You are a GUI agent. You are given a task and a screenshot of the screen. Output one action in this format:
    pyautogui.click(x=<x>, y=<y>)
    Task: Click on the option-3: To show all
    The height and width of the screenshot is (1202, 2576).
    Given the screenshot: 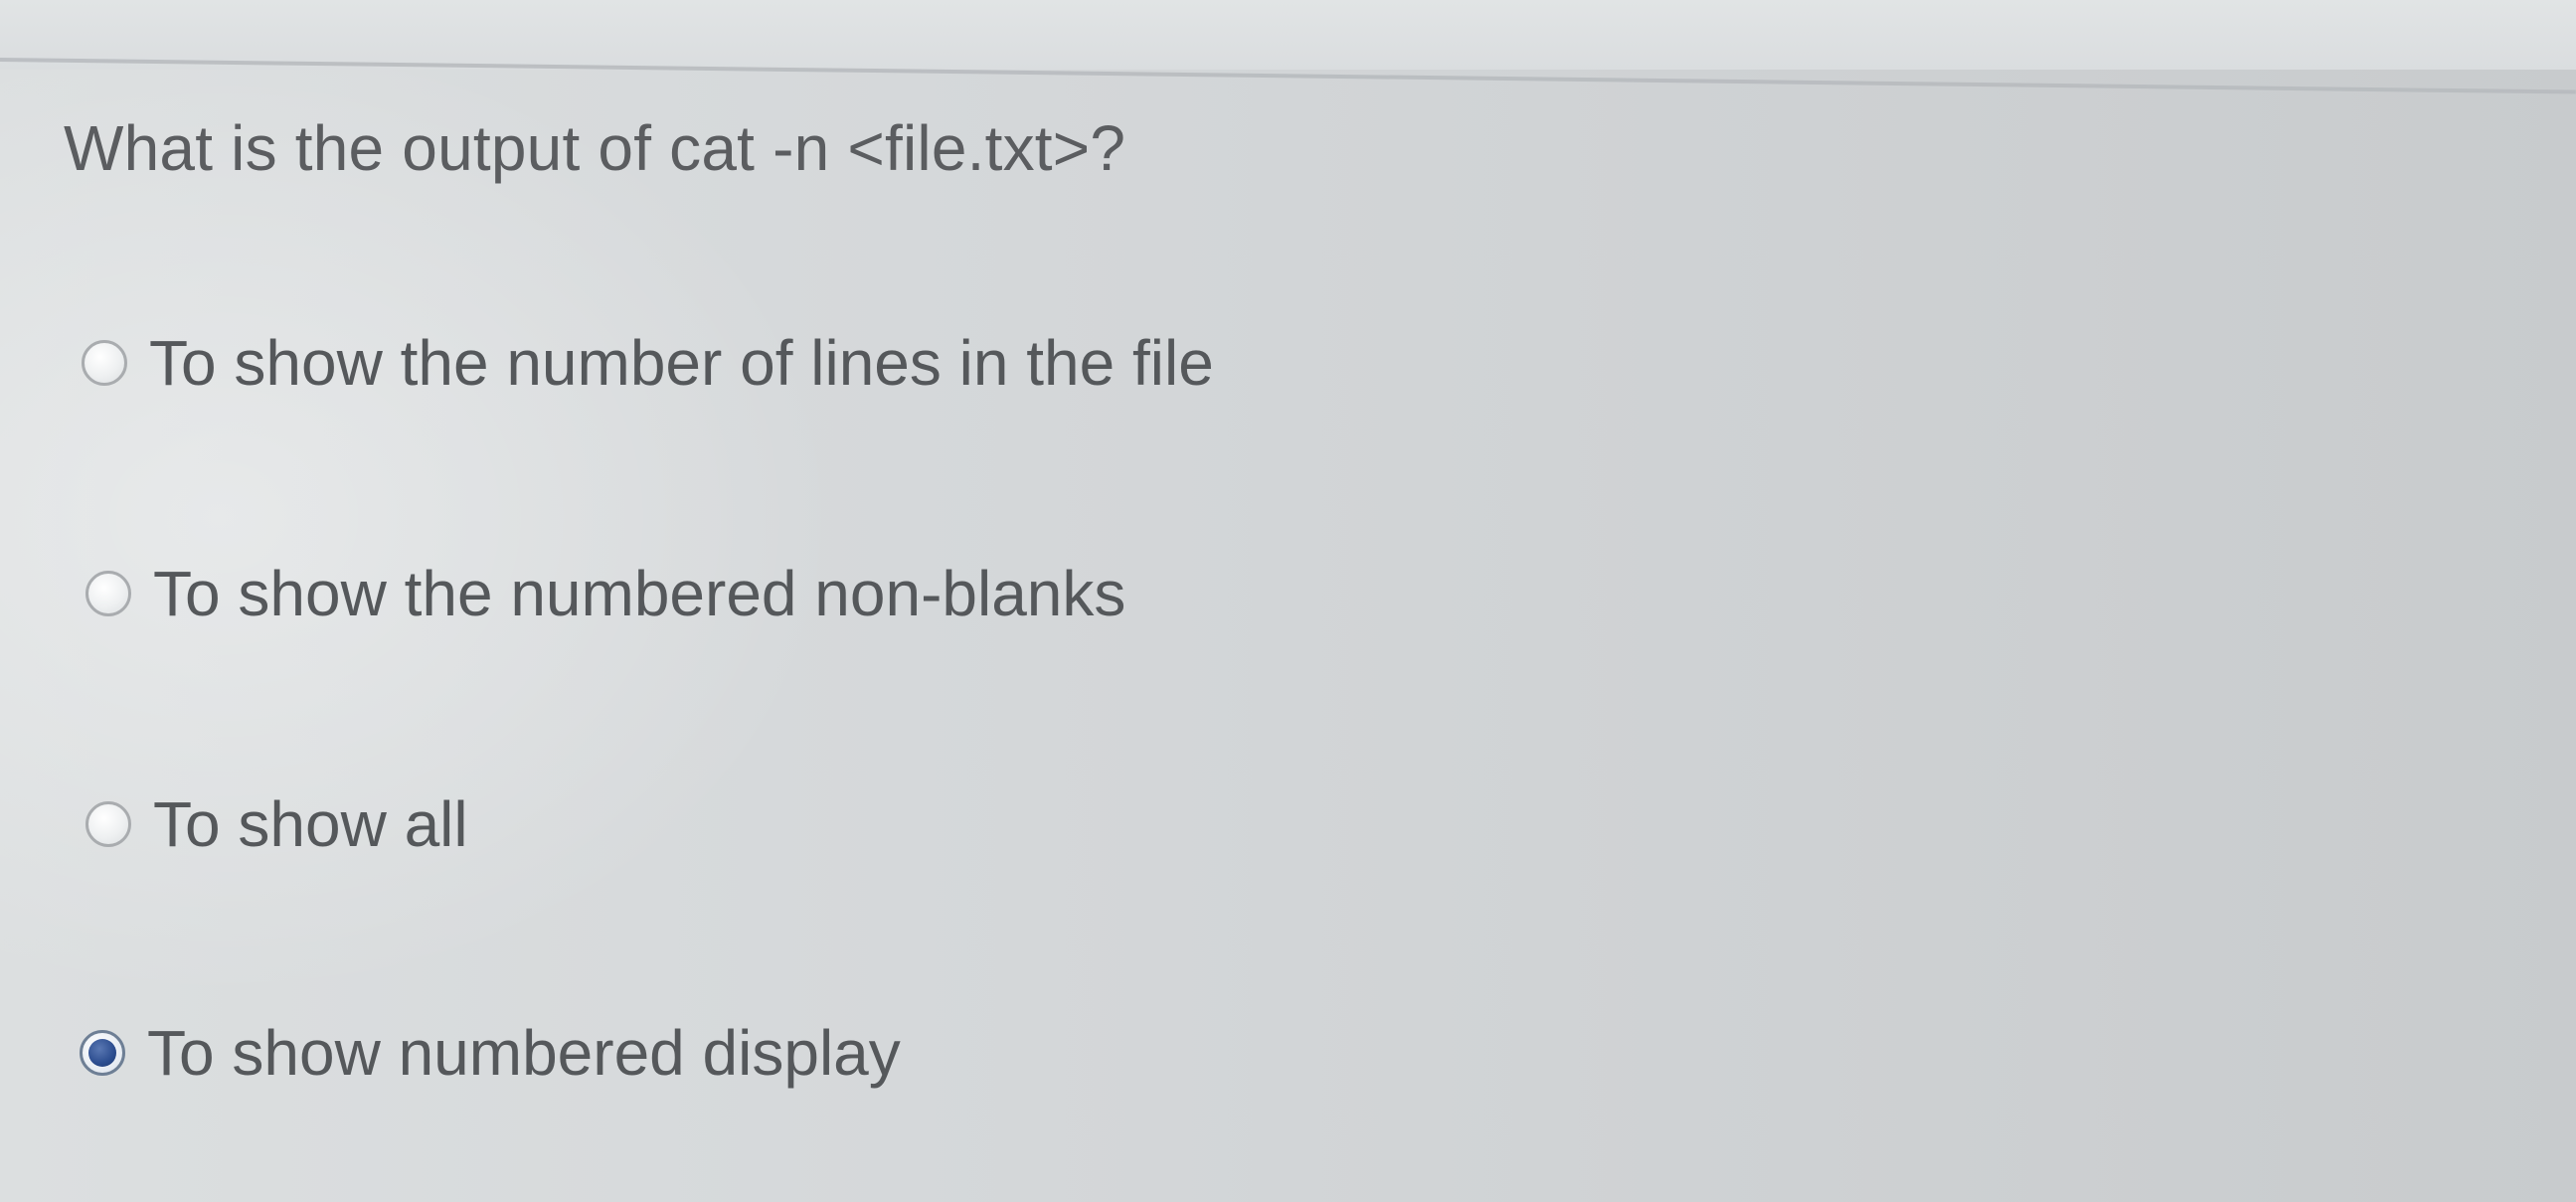 What is the action you would take?
    pyautogui.click(x=277, y=824)
    